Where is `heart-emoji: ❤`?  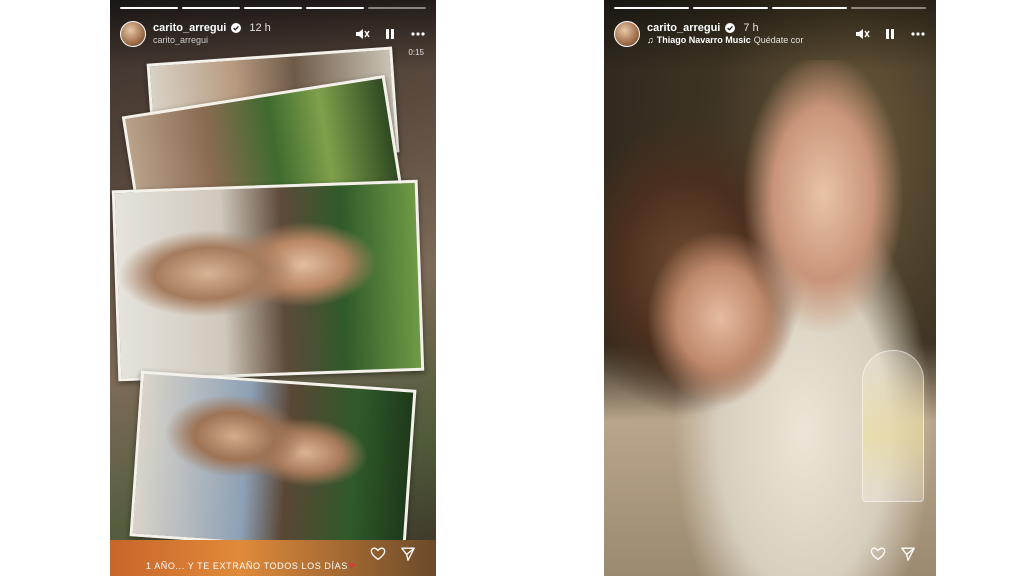
heart-emoji: ❤ is located at coordinates (351, 566).